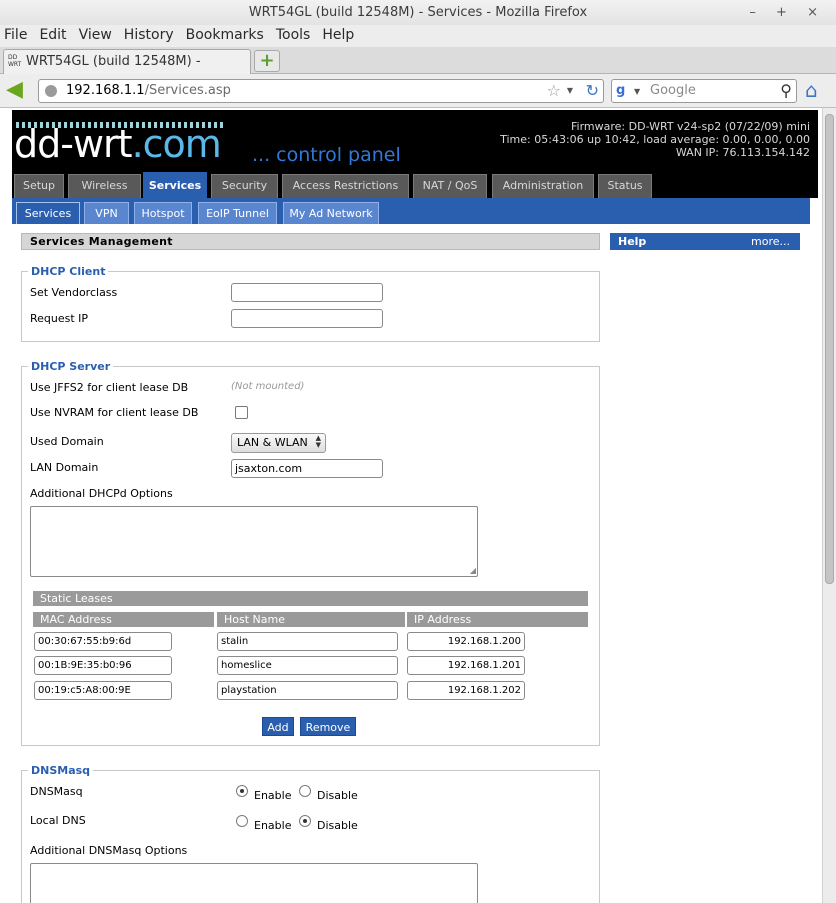  I want to click on col-host-name: Host Name, so click(311, 619).